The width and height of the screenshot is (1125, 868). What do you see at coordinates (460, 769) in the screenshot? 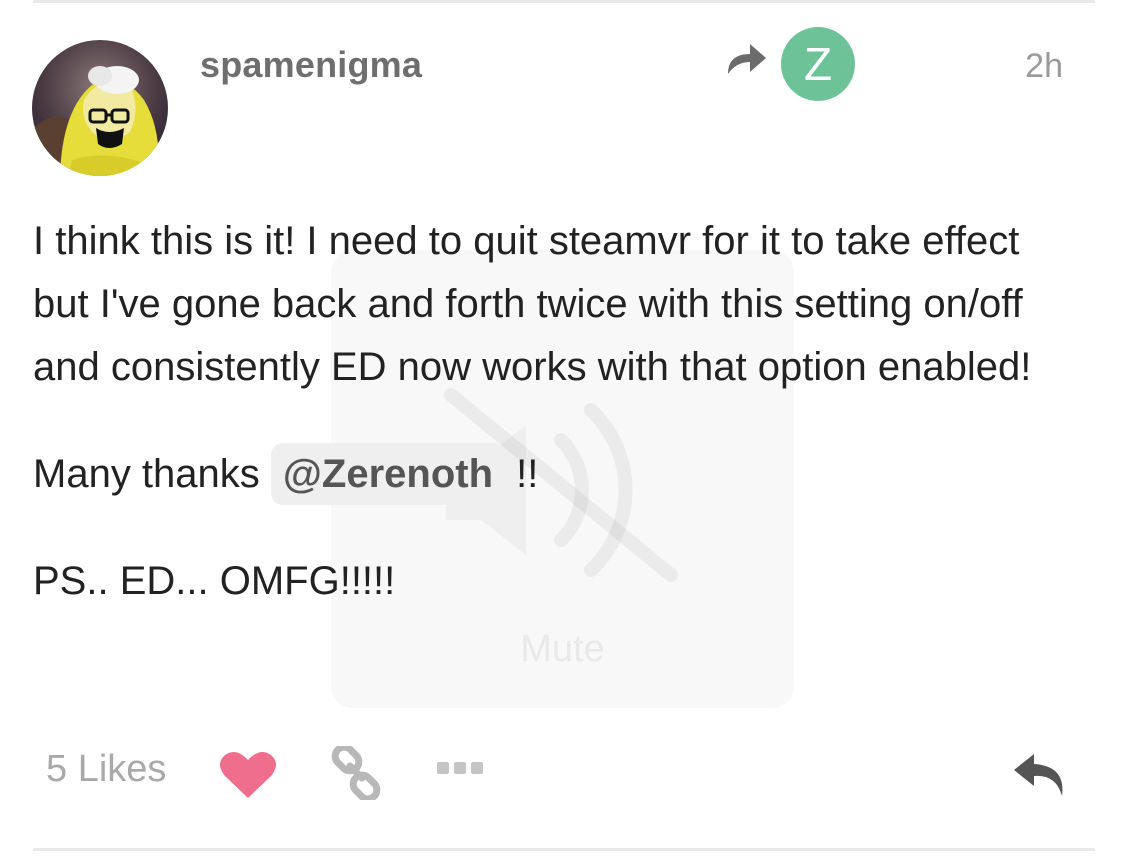
I see `more-icon` at bounding box center [460, 769].